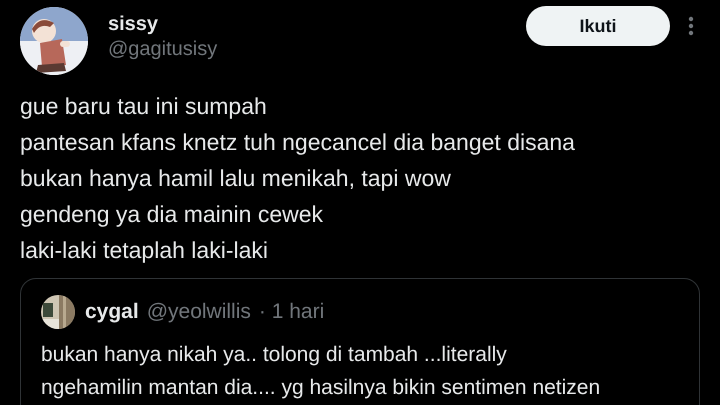  I want to click on quoted-author-name: cygal, so click(112, 312).